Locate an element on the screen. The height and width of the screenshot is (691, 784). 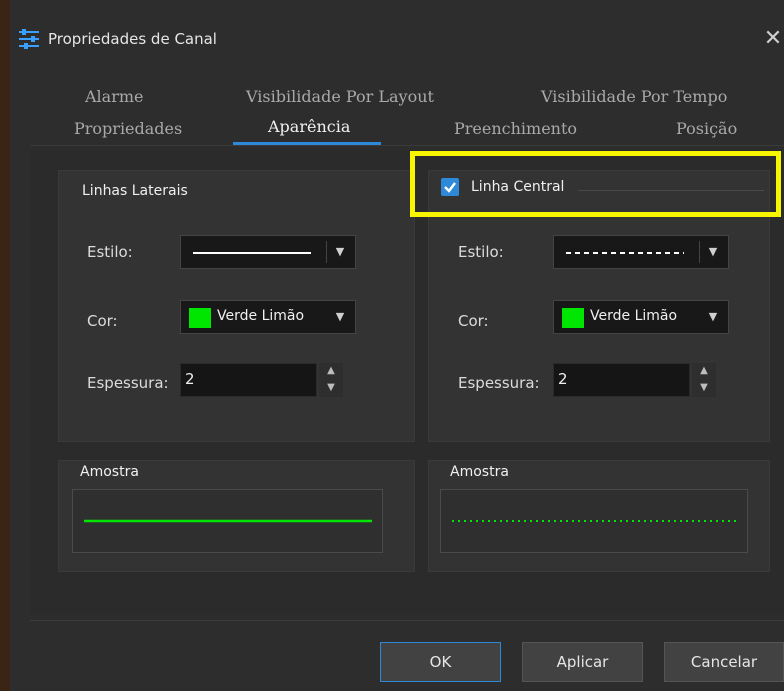
lateral-color-value: Verde Limão is located at coordinates (261, 316).